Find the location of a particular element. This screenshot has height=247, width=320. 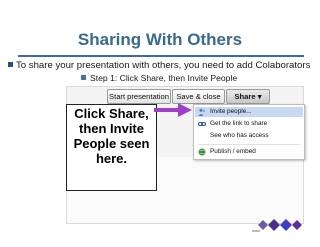

slide-title: Sharing With Others is located at coordinates (160, 39).